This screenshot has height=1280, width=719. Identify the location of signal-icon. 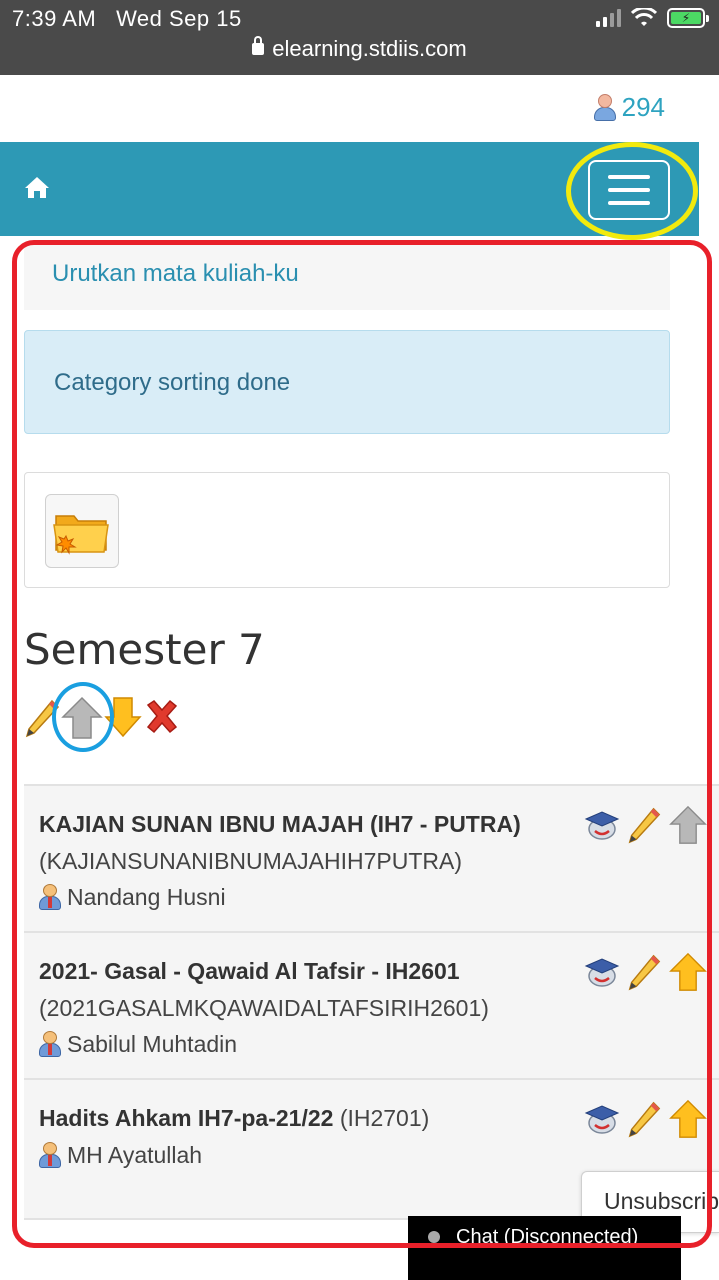
(608, 18).